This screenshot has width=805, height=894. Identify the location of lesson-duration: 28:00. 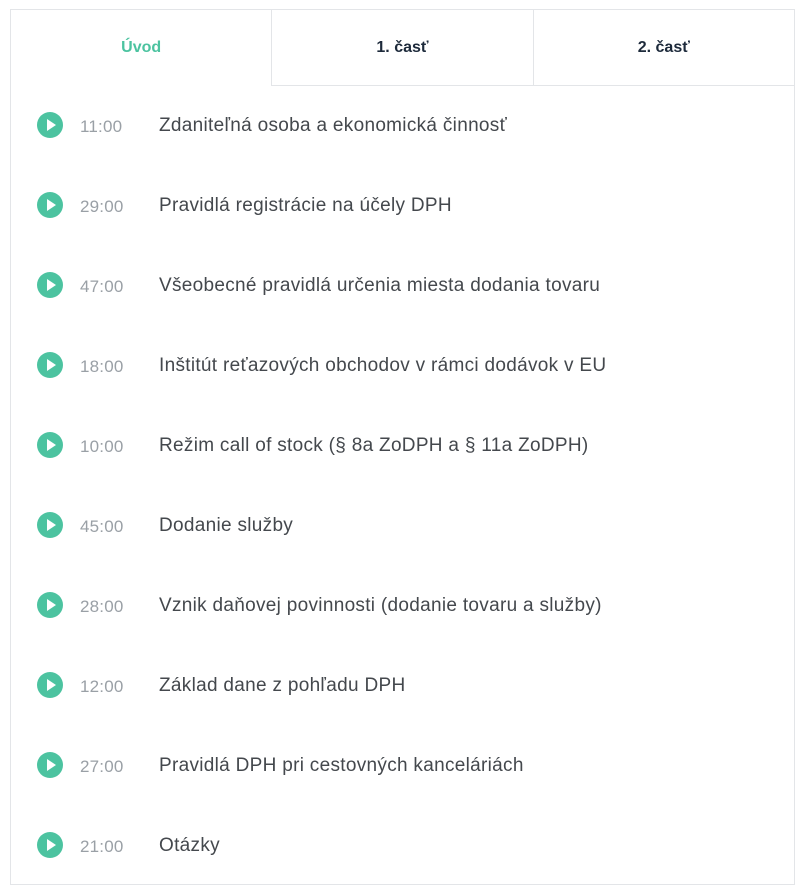
(102, 606).